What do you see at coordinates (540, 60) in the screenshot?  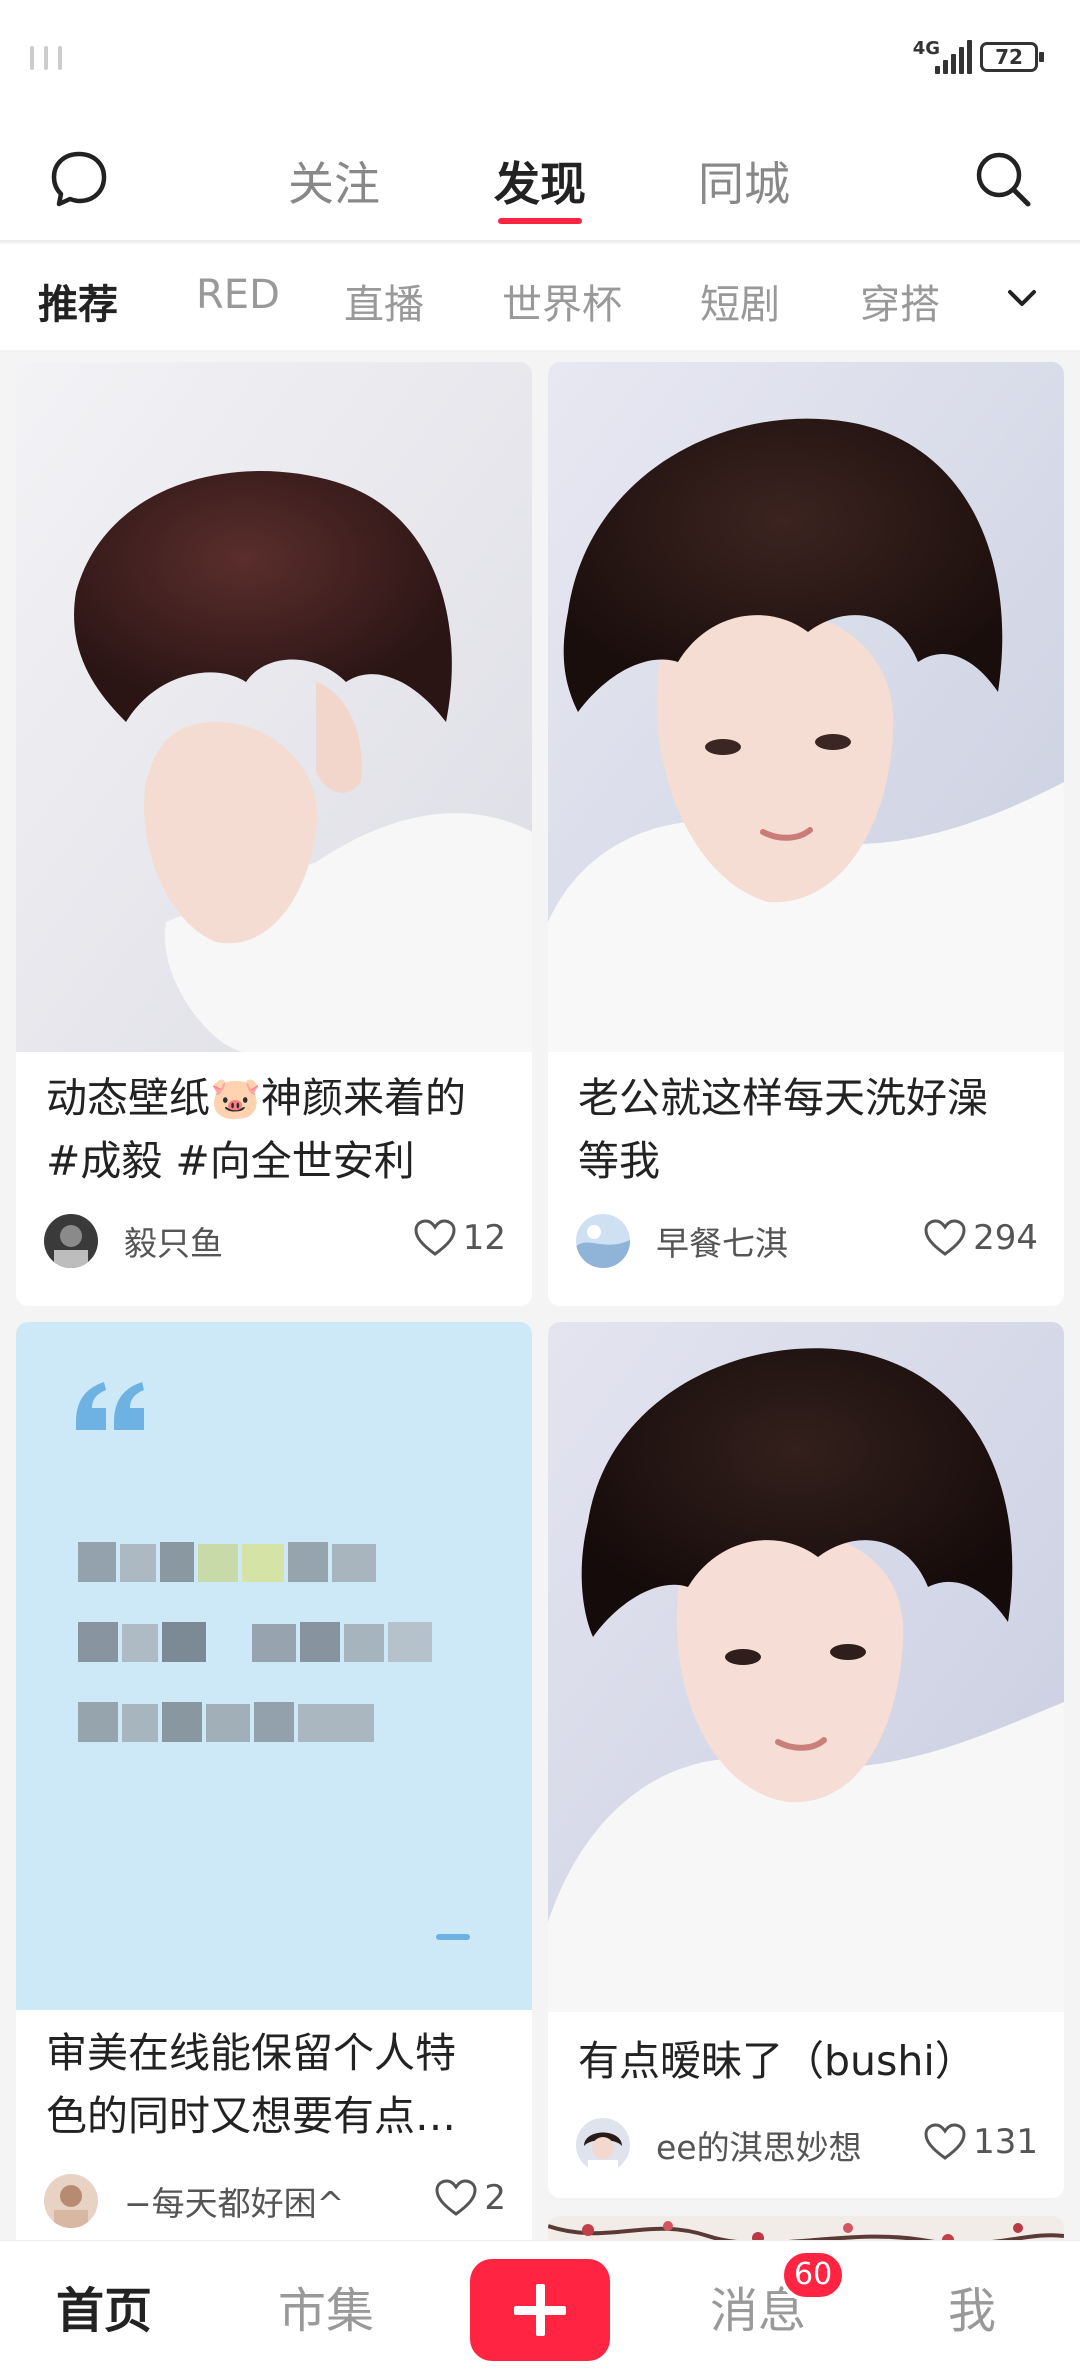 I see `status-bar: 4G 72` at bounding box center [540, 60].